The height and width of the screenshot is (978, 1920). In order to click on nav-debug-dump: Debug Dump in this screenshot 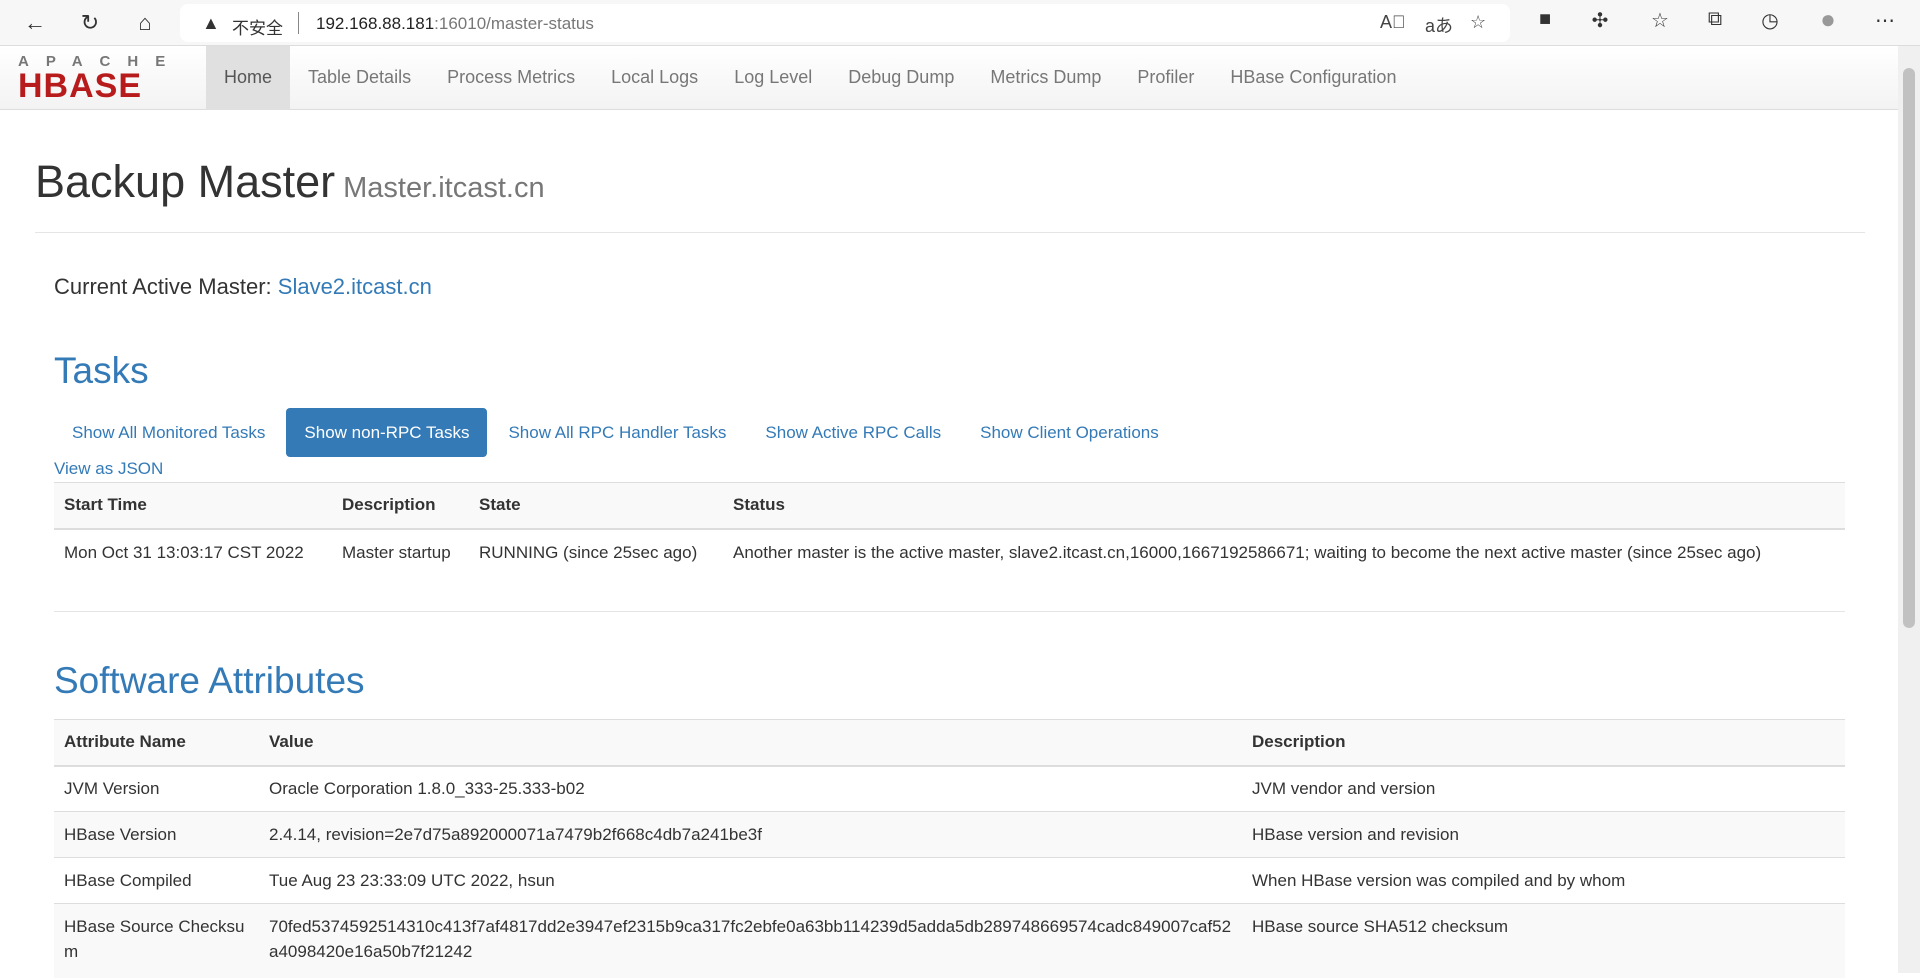, I will do `click(901, 78)`.